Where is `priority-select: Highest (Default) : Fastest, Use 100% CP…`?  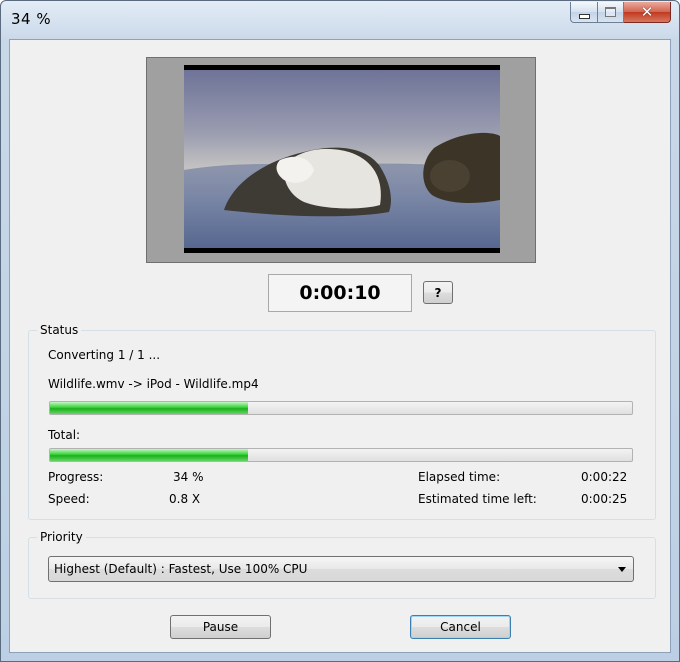
priority-select: Highest (Default) : Fastest, Use 100% CP… is located at coordinates (341, 569).